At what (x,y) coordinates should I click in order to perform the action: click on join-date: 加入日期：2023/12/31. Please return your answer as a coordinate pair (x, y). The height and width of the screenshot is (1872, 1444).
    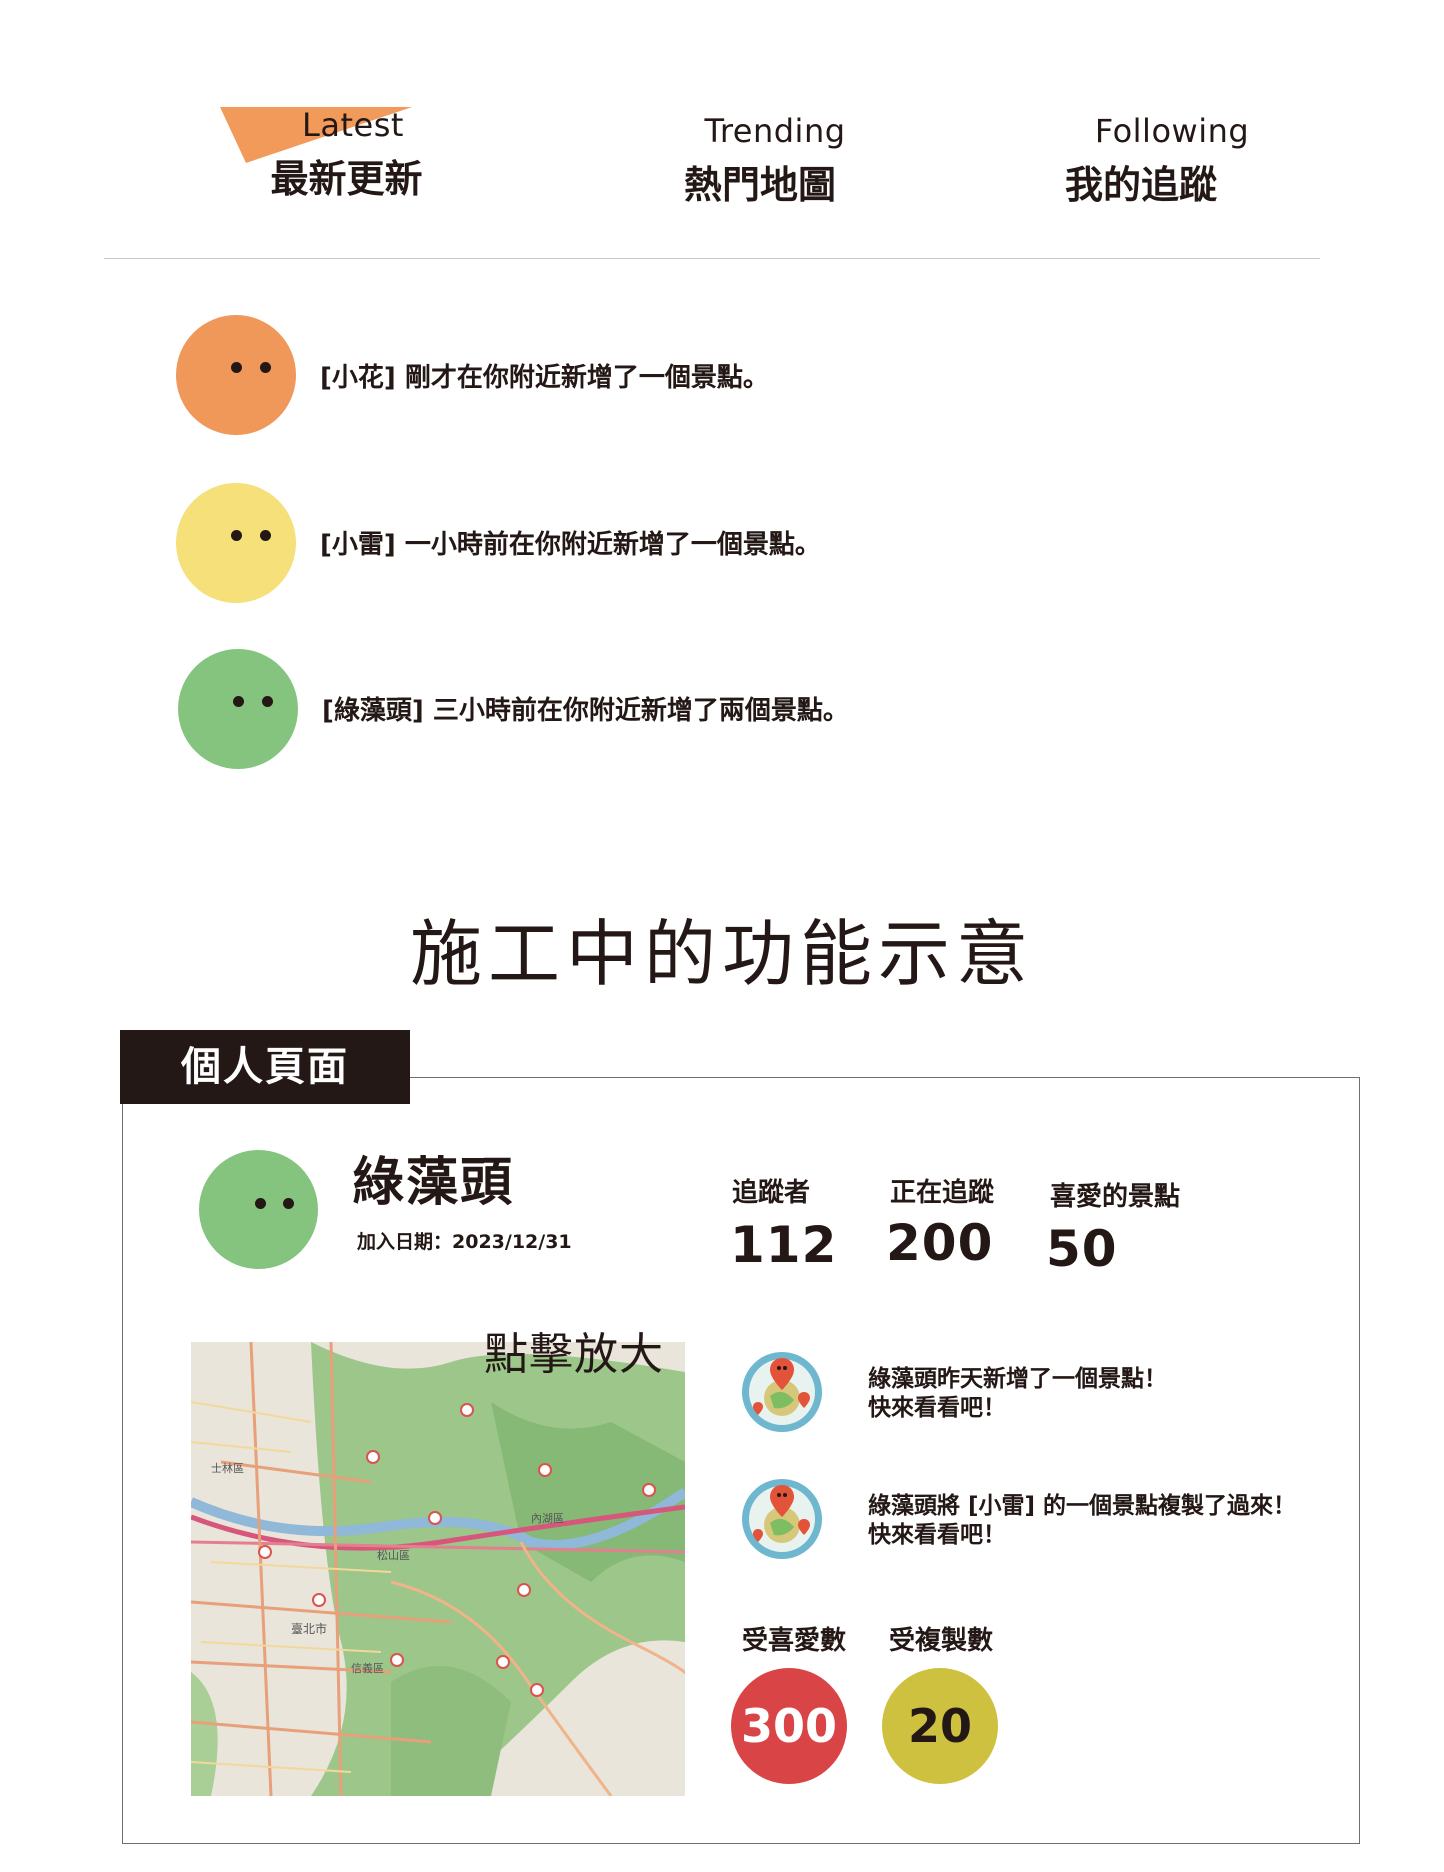
    Looking at the image, I should click on (464, 1242).